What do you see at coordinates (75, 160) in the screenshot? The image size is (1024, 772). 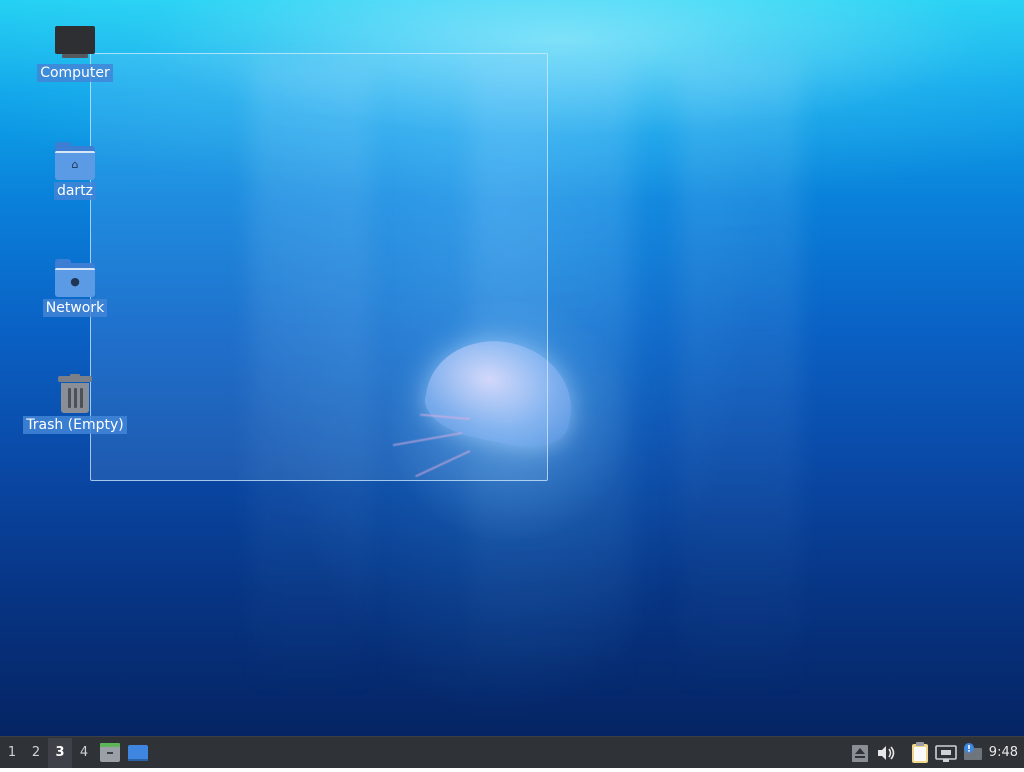 I see `home-folder-icon: ⌂` at bounding box center [75, 160].